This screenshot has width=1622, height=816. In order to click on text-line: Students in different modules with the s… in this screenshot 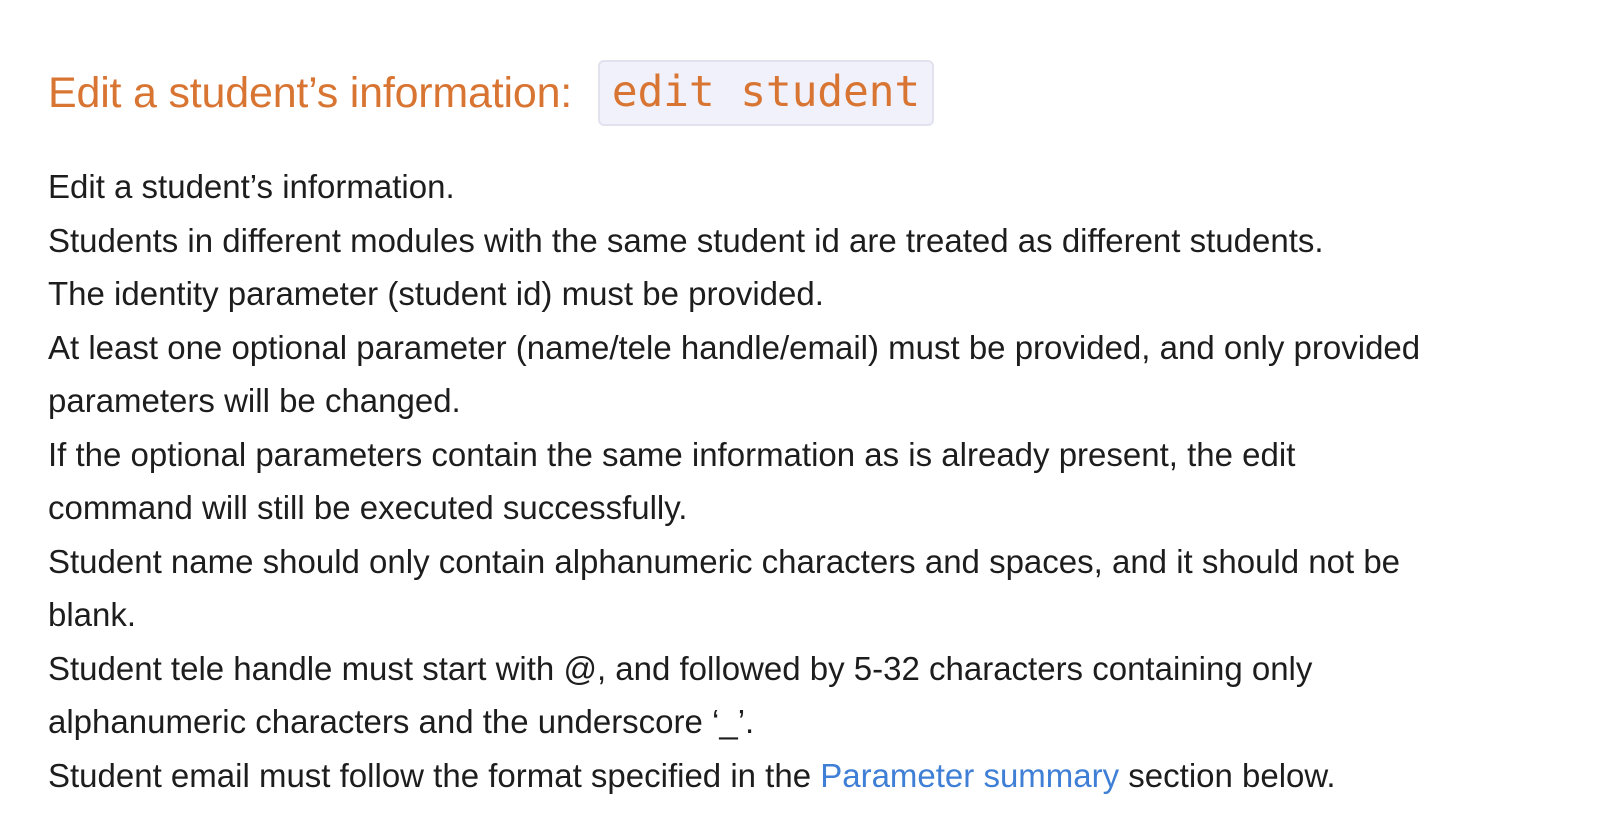, I will do `click(686, 240)`.